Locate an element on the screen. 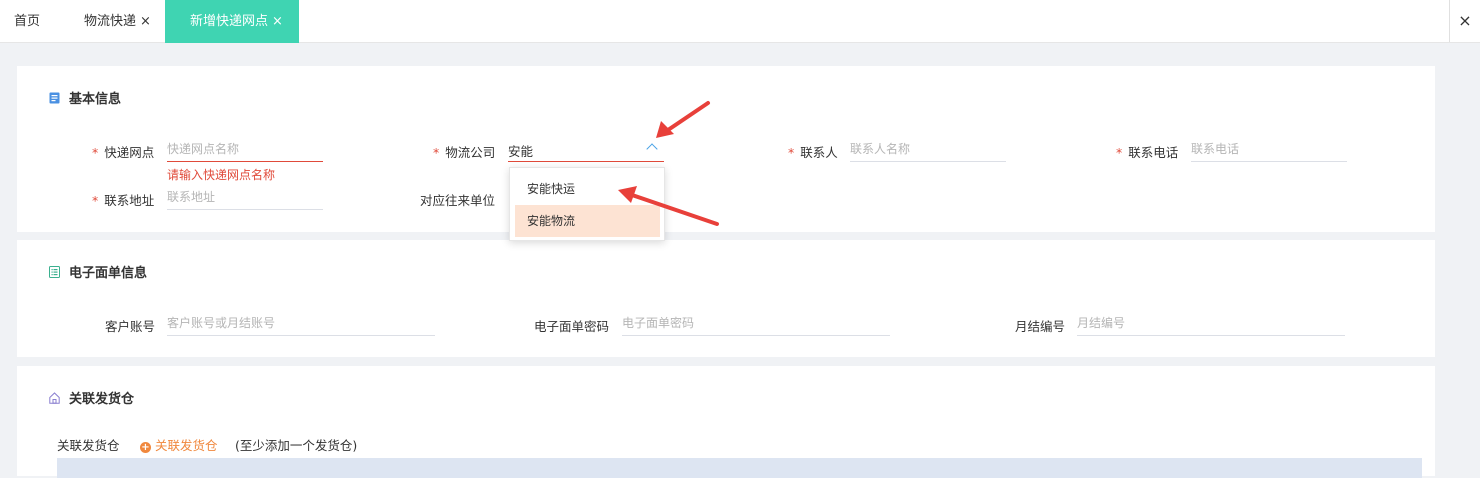  account-label: 客户账号 is located at coordinates (130, 326).